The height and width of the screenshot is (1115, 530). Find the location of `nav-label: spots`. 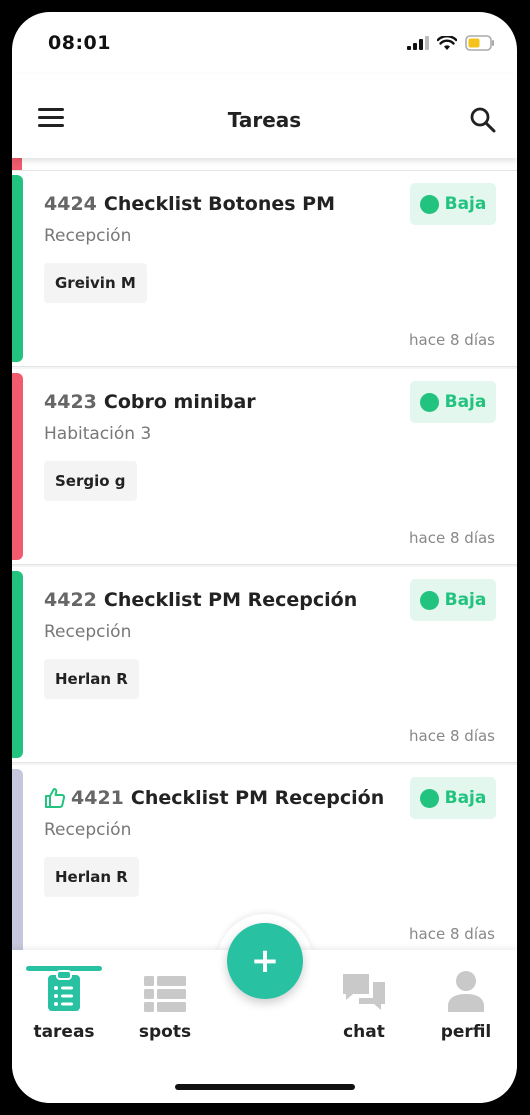

nav-label: spots is located at coordinates (165, 1032).